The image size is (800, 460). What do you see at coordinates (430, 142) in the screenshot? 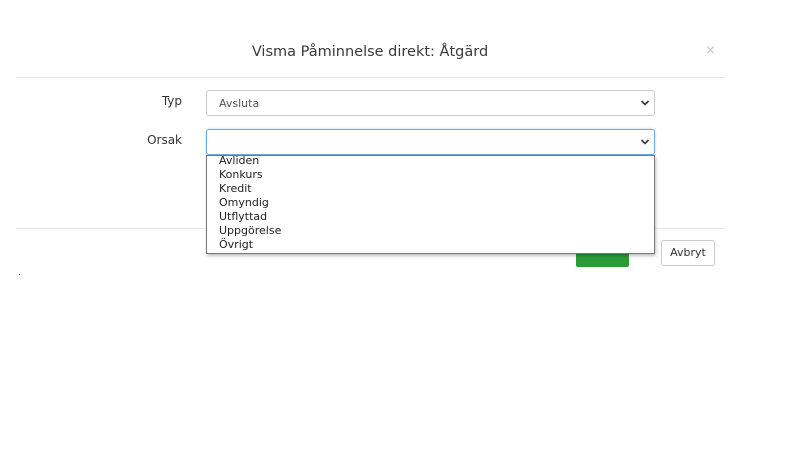
I see `reason-select` at bounding box center [430, 142].